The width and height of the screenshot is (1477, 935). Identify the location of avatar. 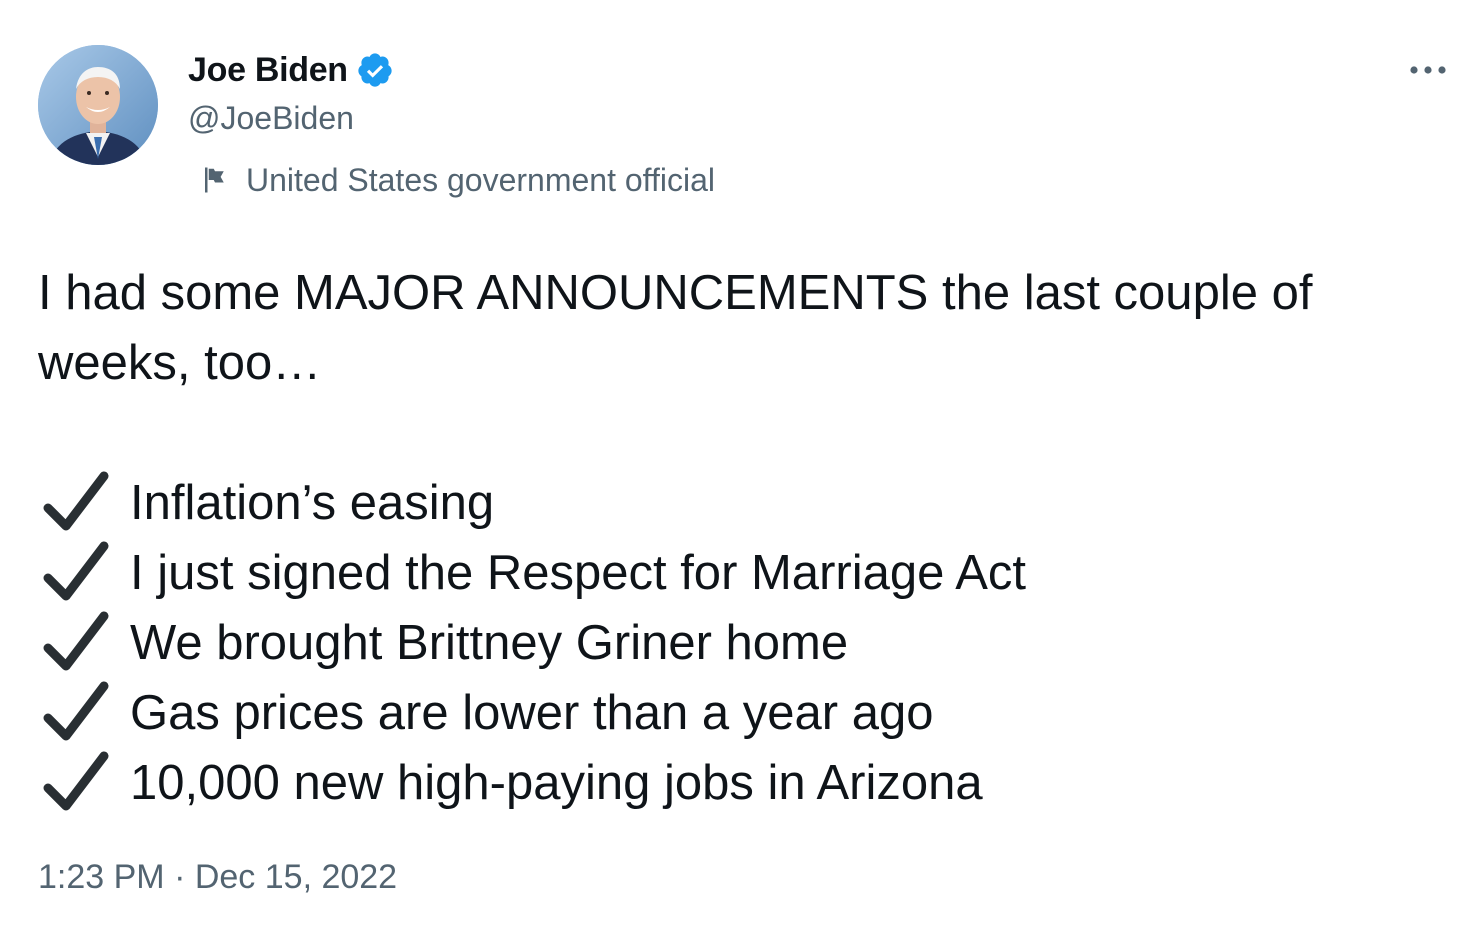
(98, 105).